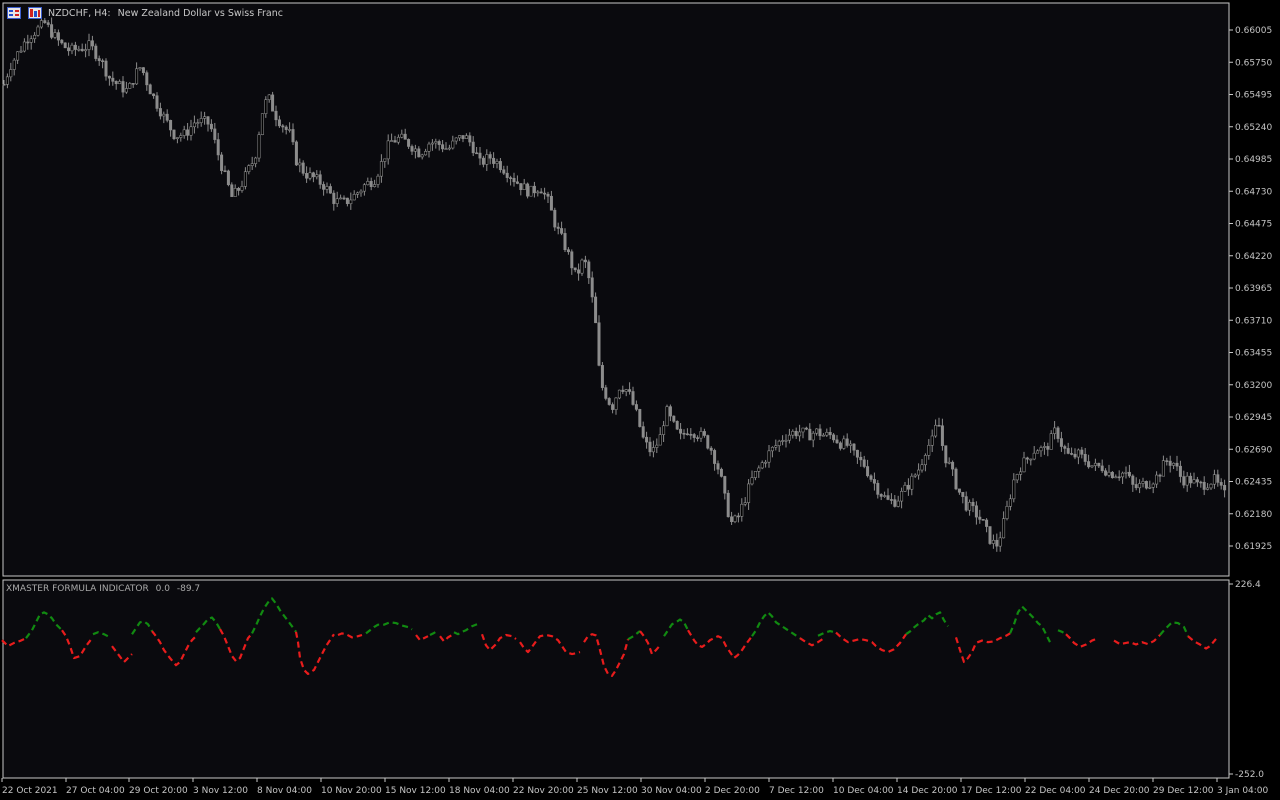  What do you see at coordinates (162, 589) in the screenshot?
I see `indicator-value-1: 0.0` at bounding box center [162, 589].